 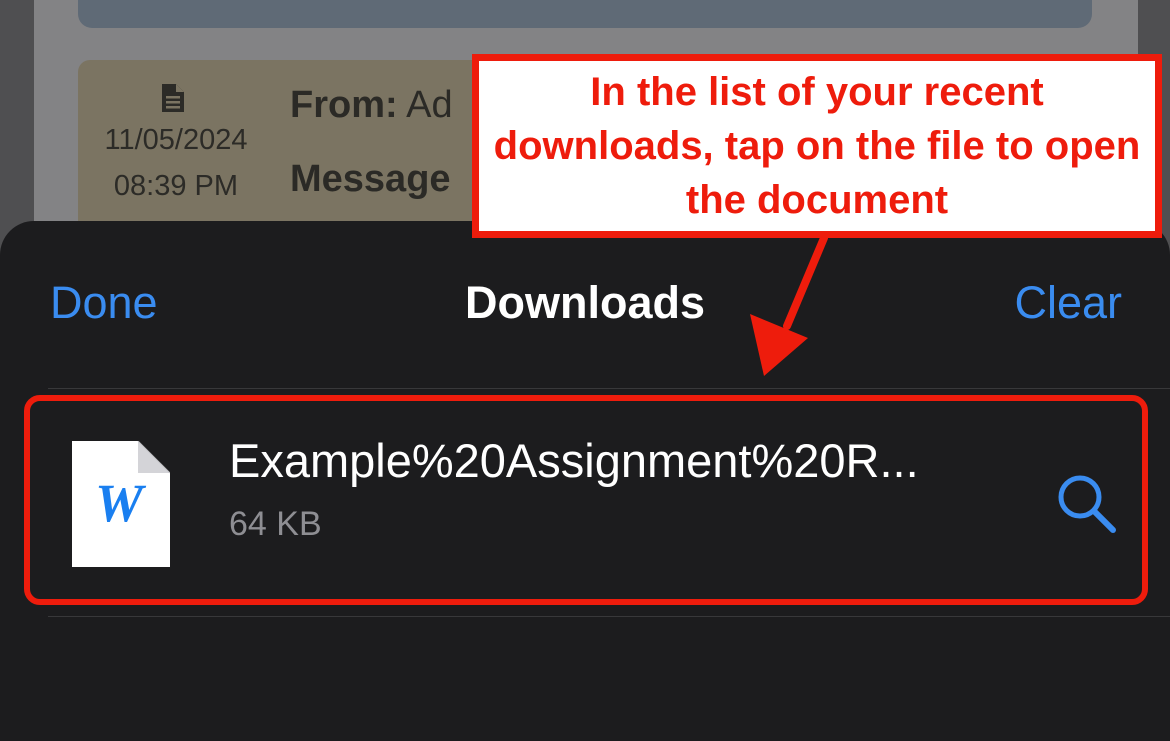 What do you see at coordinates (584, 302) in the screenshot?
I see `sheet-title: Downloads` at bounding box center [584, 302].